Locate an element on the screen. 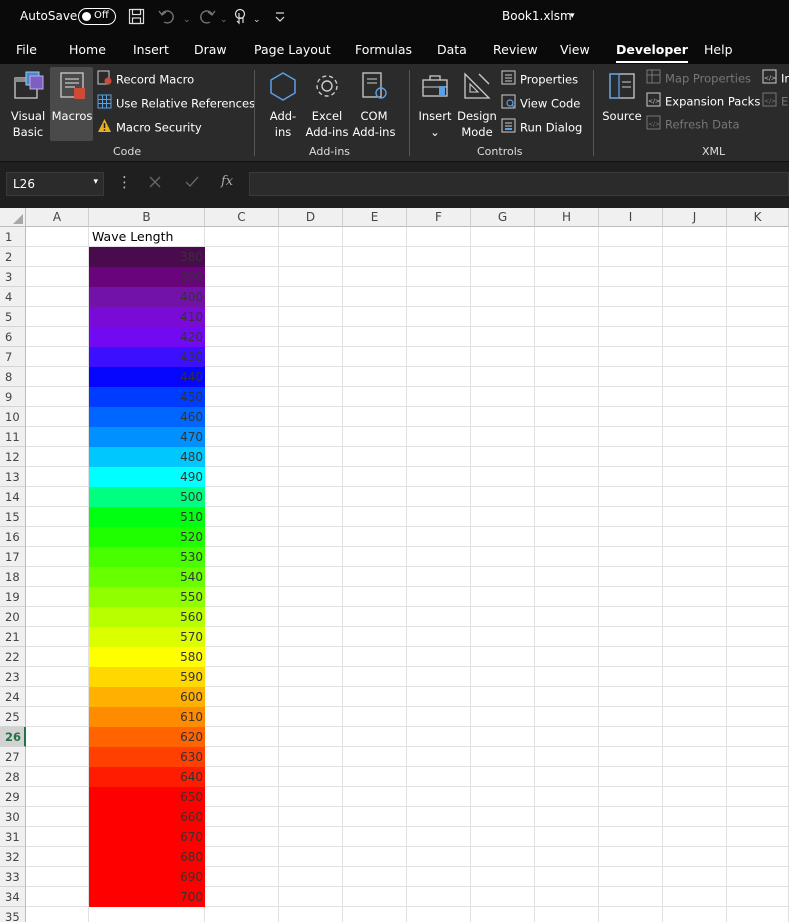 This screenshot has width=789, height=922. cell-b24: 600 is located at coordinates (147, 697).